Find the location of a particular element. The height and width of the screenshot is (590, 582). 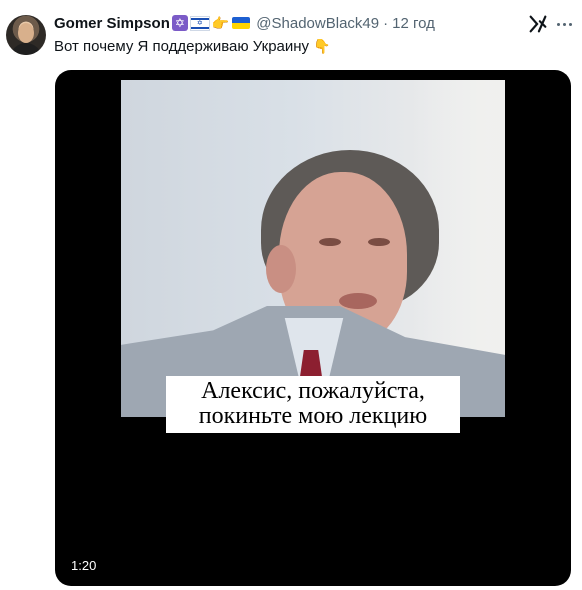

tweet-text: Вот почему Я поддерживаю Украину 👇 is located at coordinates (192, 46).